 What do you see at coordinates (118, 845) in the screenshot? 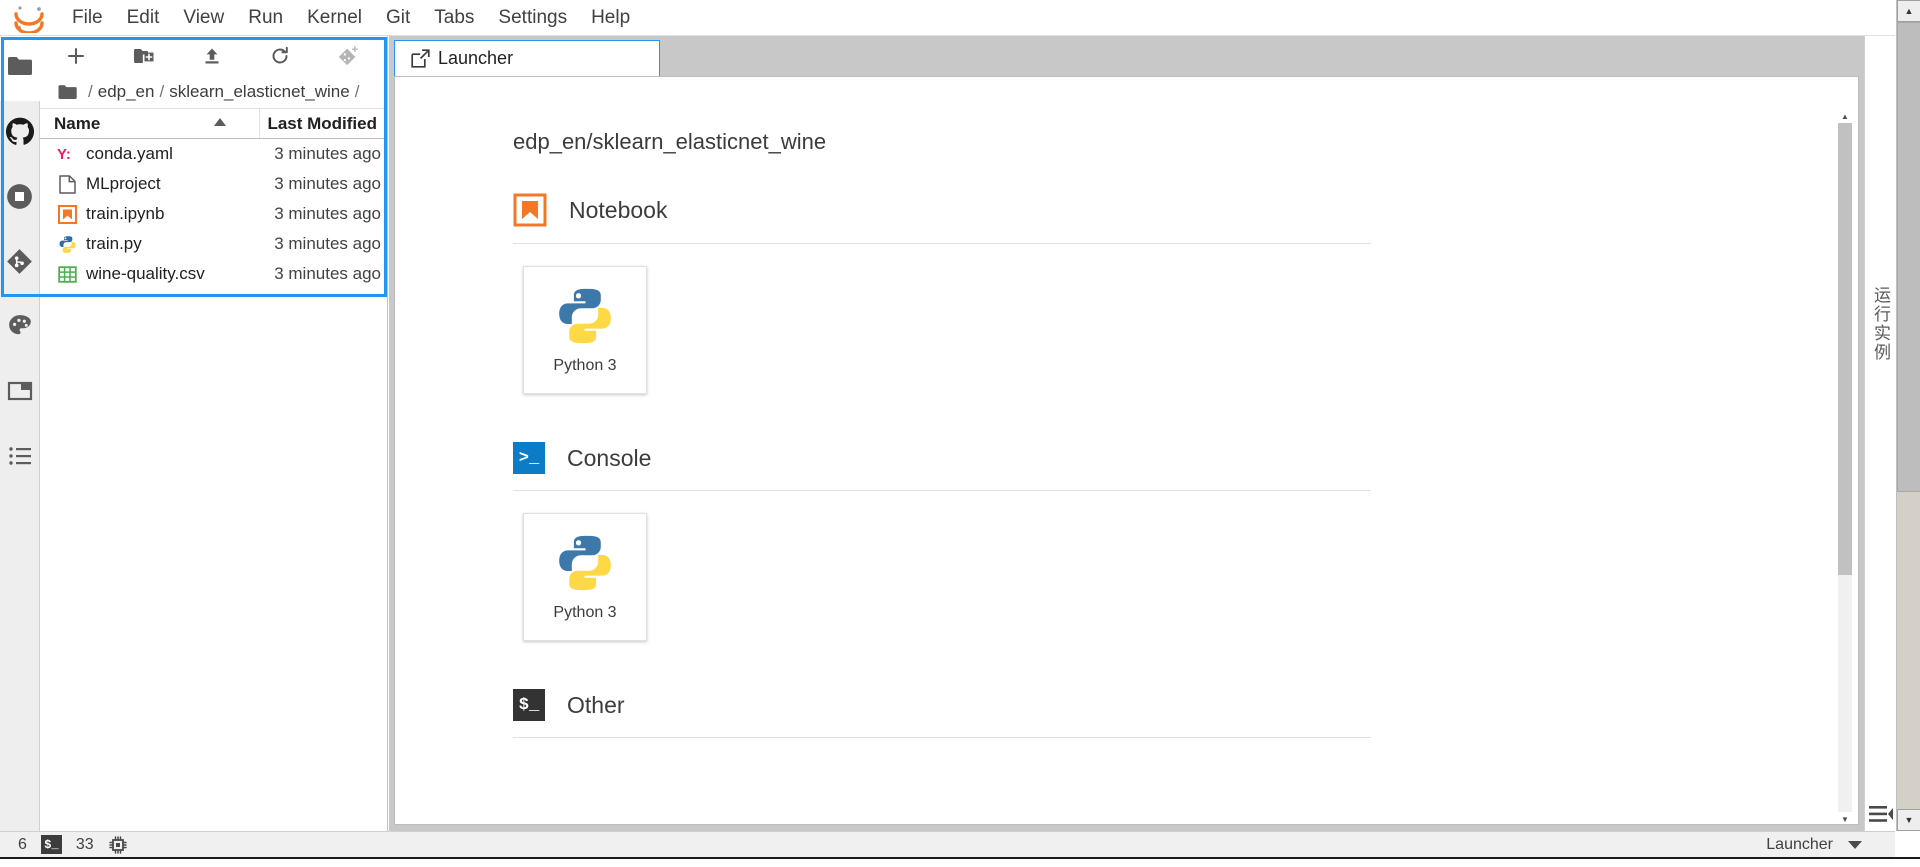
I see `status-resource-usage-icon` at bounding box center [118, 845].